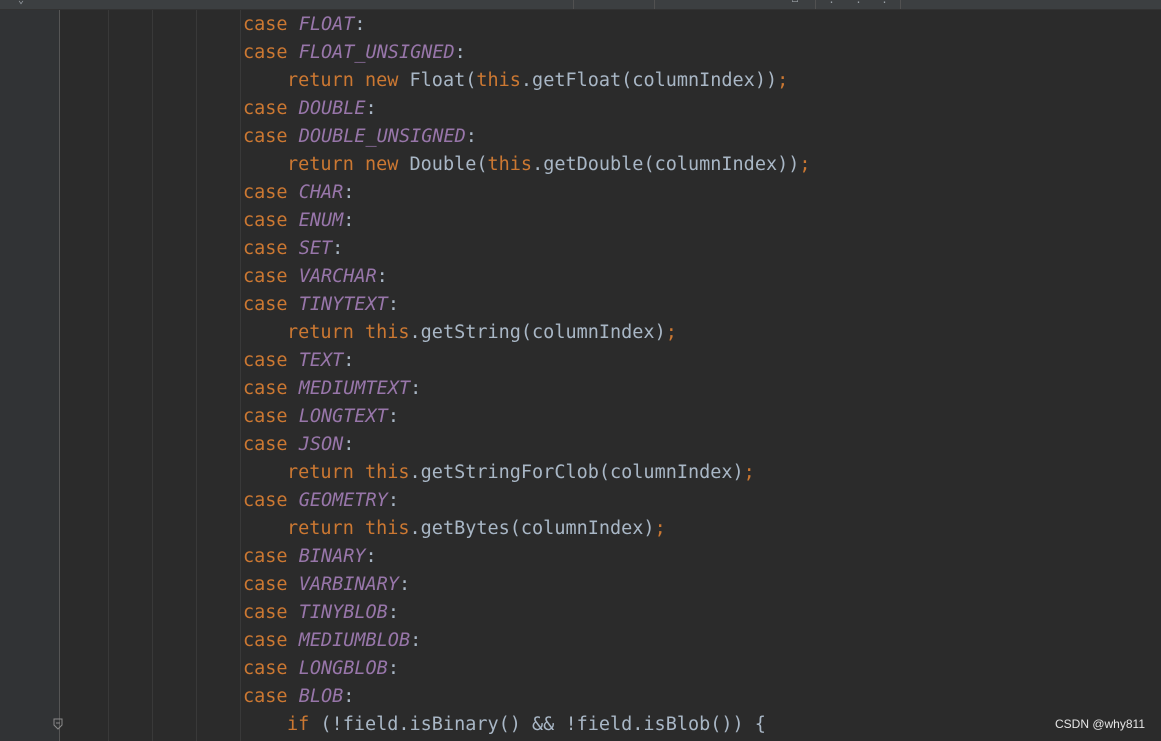  Describe the element at coordinates (332, 556) in the screenshot. I see `enum-constant: BINARY` at that location.